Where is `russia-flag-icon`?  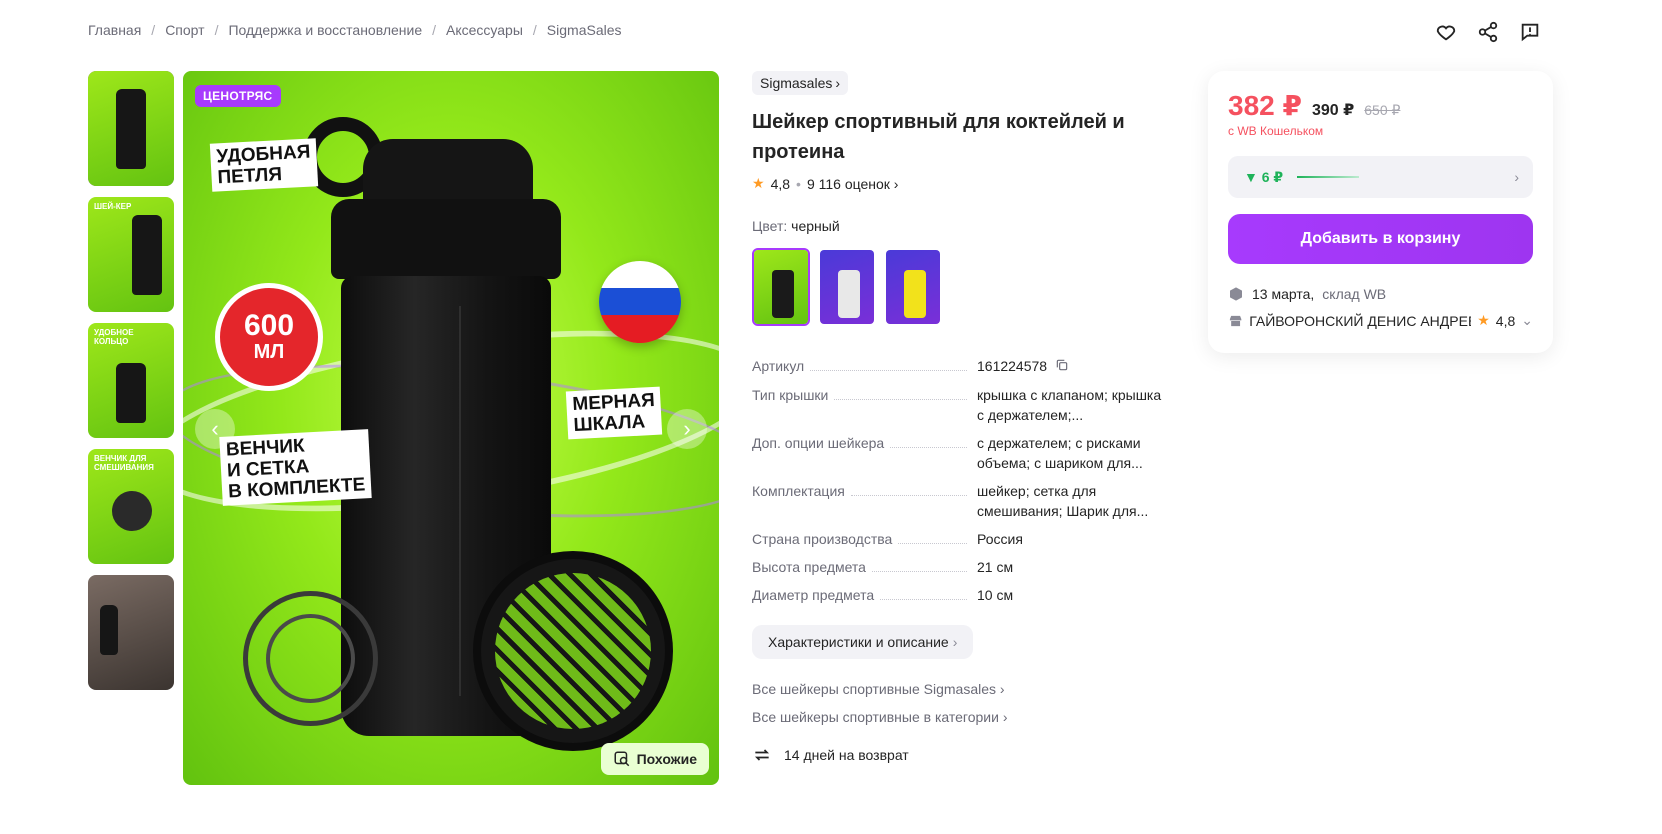
russia-flag-icon is located at coordinates (640, 302).